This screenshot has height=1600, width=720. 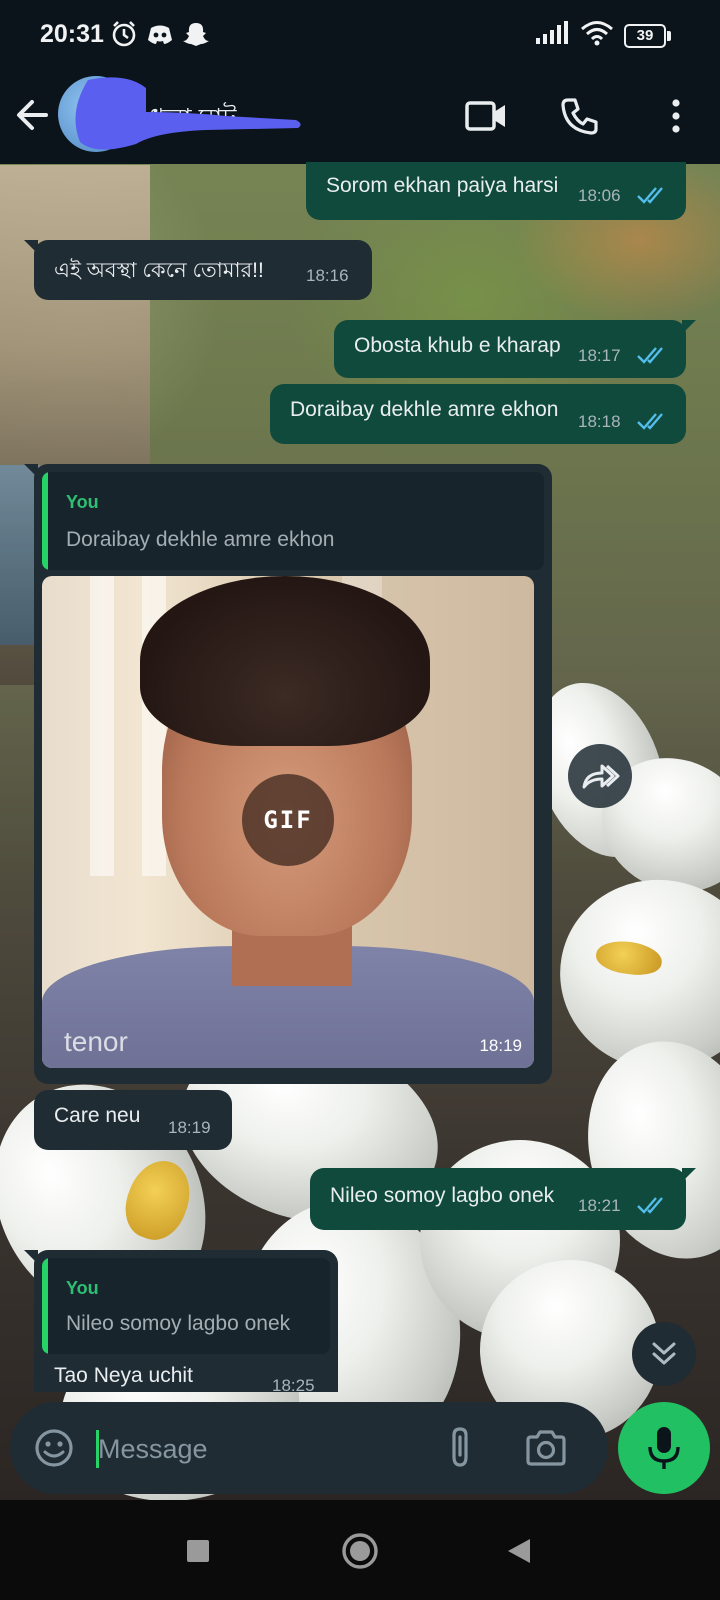 I want to click on triangle-back-icon, so click(x=519, y=1551).